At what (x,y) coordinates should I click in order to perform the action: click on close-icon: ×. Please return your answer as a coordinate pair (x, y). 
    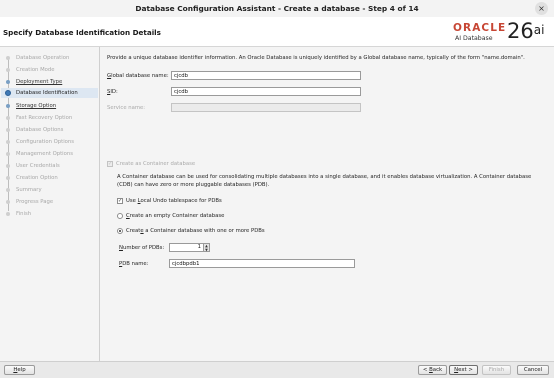
    Looking at the image, I should click on (541, 8).